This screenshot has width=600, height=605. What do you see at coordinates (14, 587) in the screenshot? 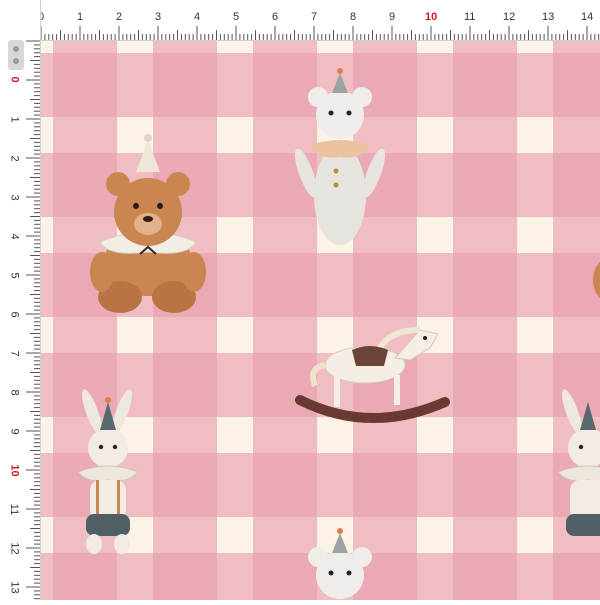
I see `ruler-left-label: 13` at bounding box center [14, 587].